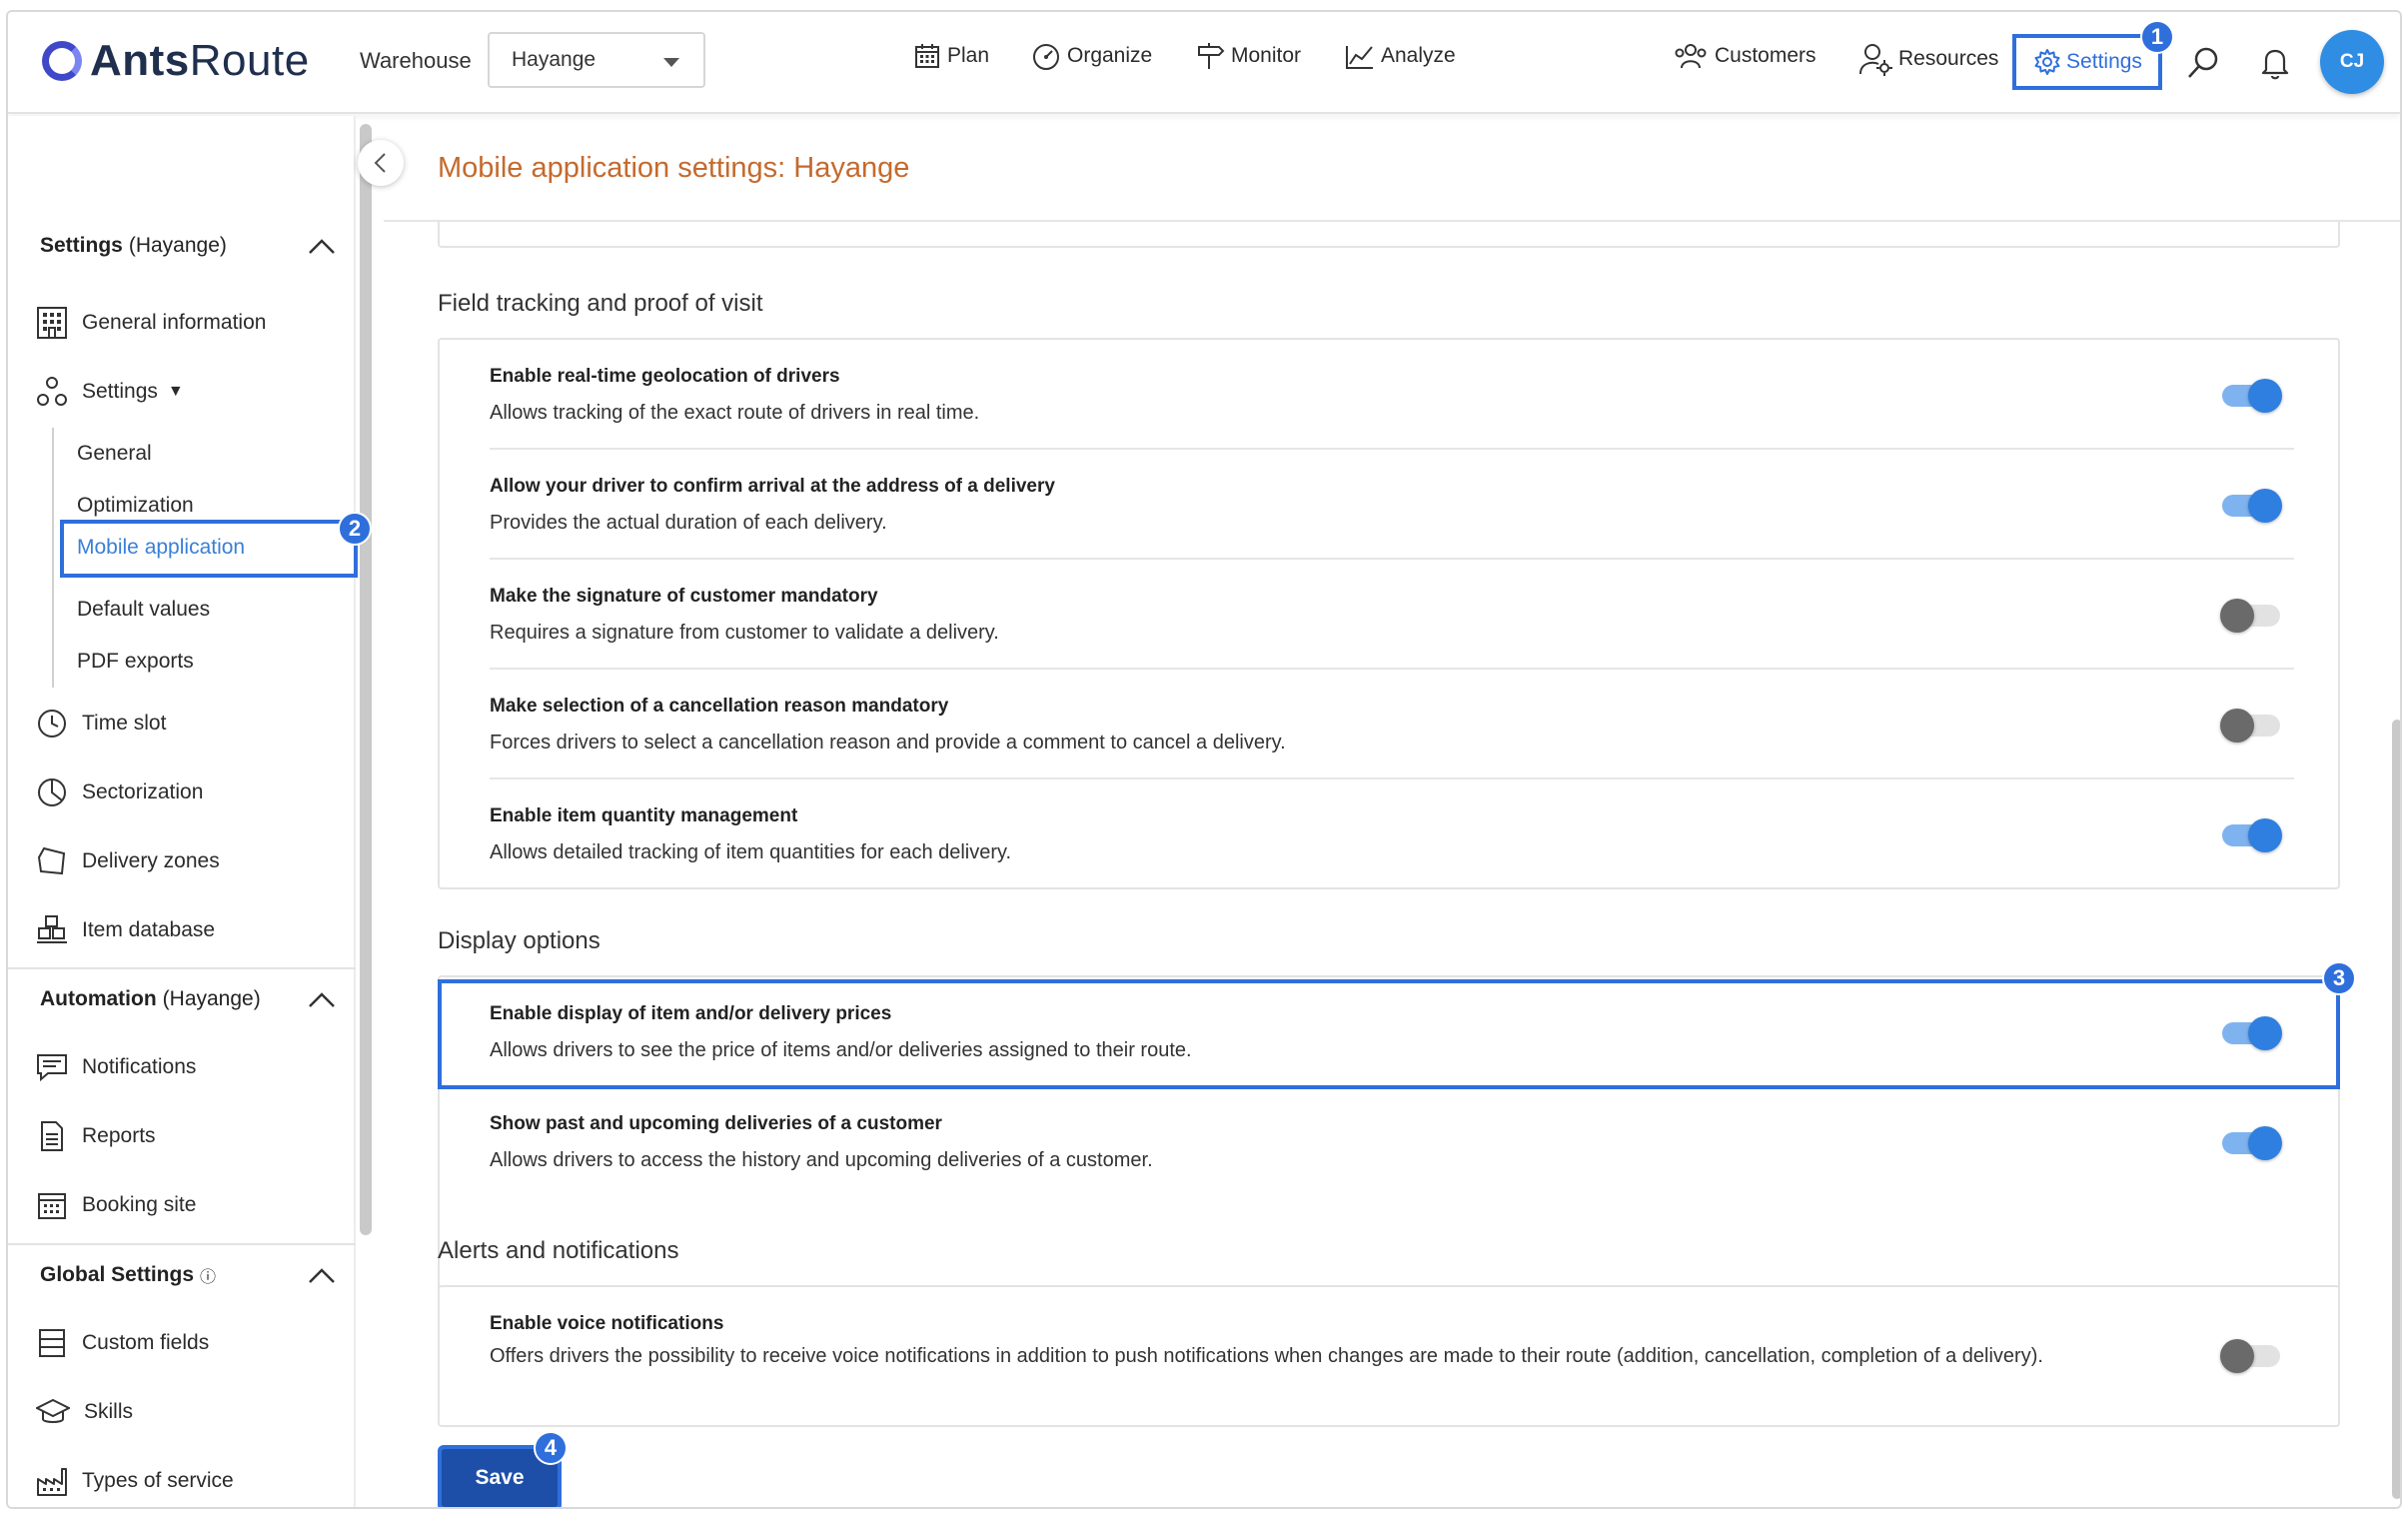 The width and height of the screenshot is (2408, 1514). Describe the element at coordinates (1744, 56) in the screenshot. I see `nav-customers: Customers` at that location.